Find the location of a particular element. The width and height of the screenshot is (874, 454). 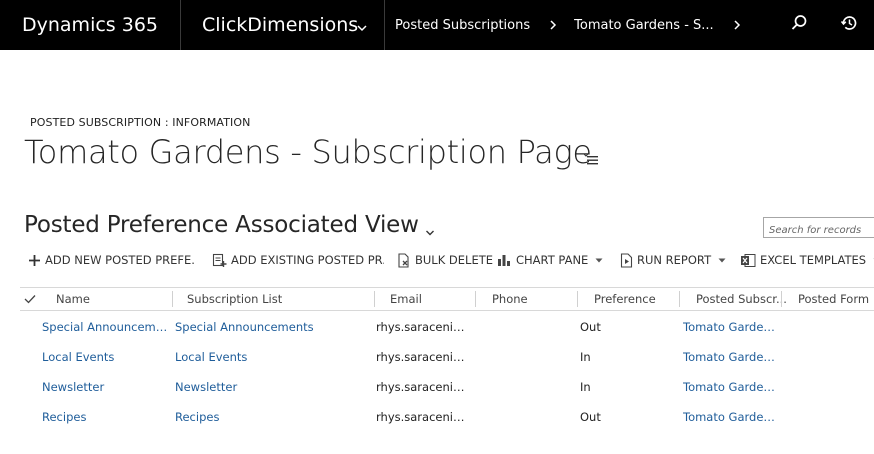

column-header-phone: Phone is located at coordinates (510, 299).